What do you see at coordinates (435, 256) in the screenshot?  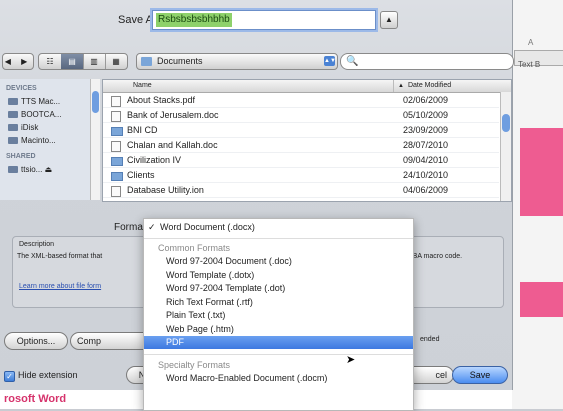 I see `description-text-tail: VBA macro code.` at bounding box center [435, 256].